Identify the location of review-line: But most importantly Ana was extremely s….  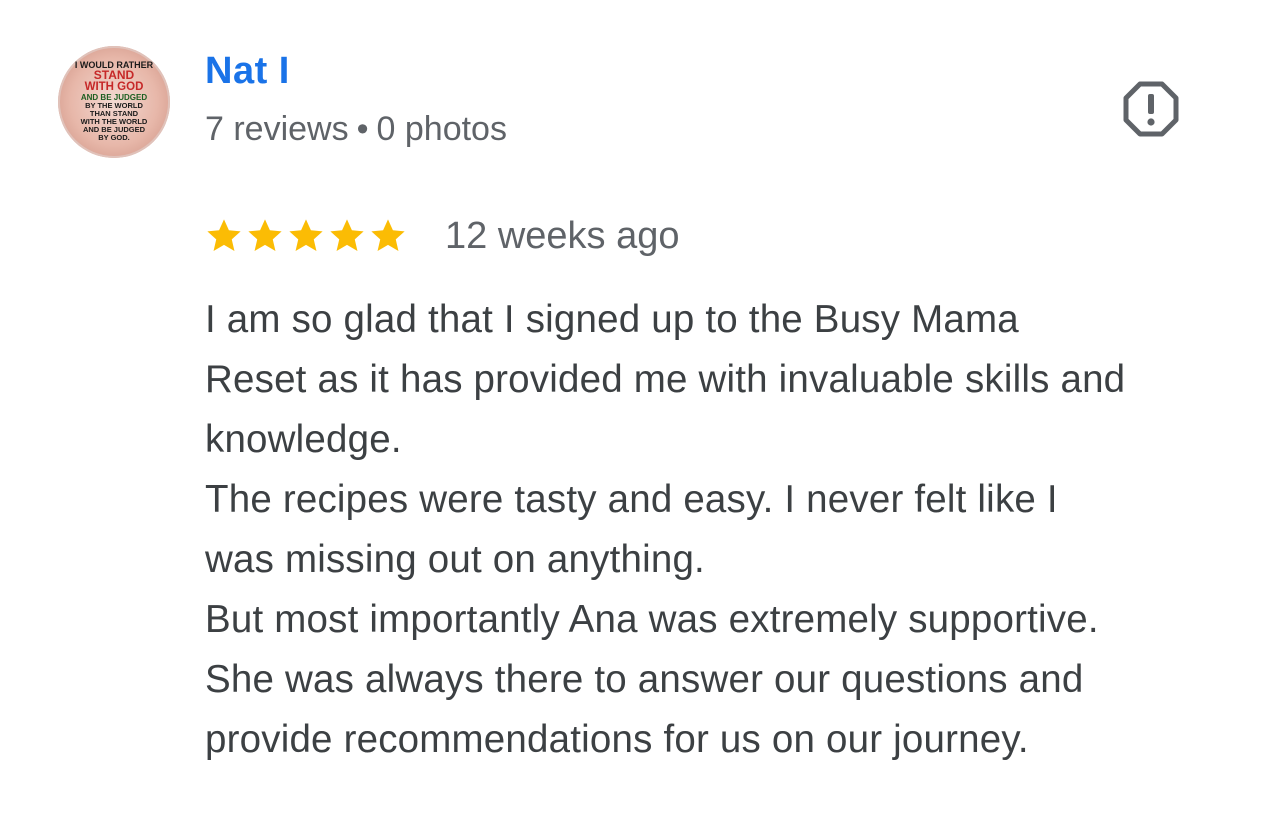
(652, 619).